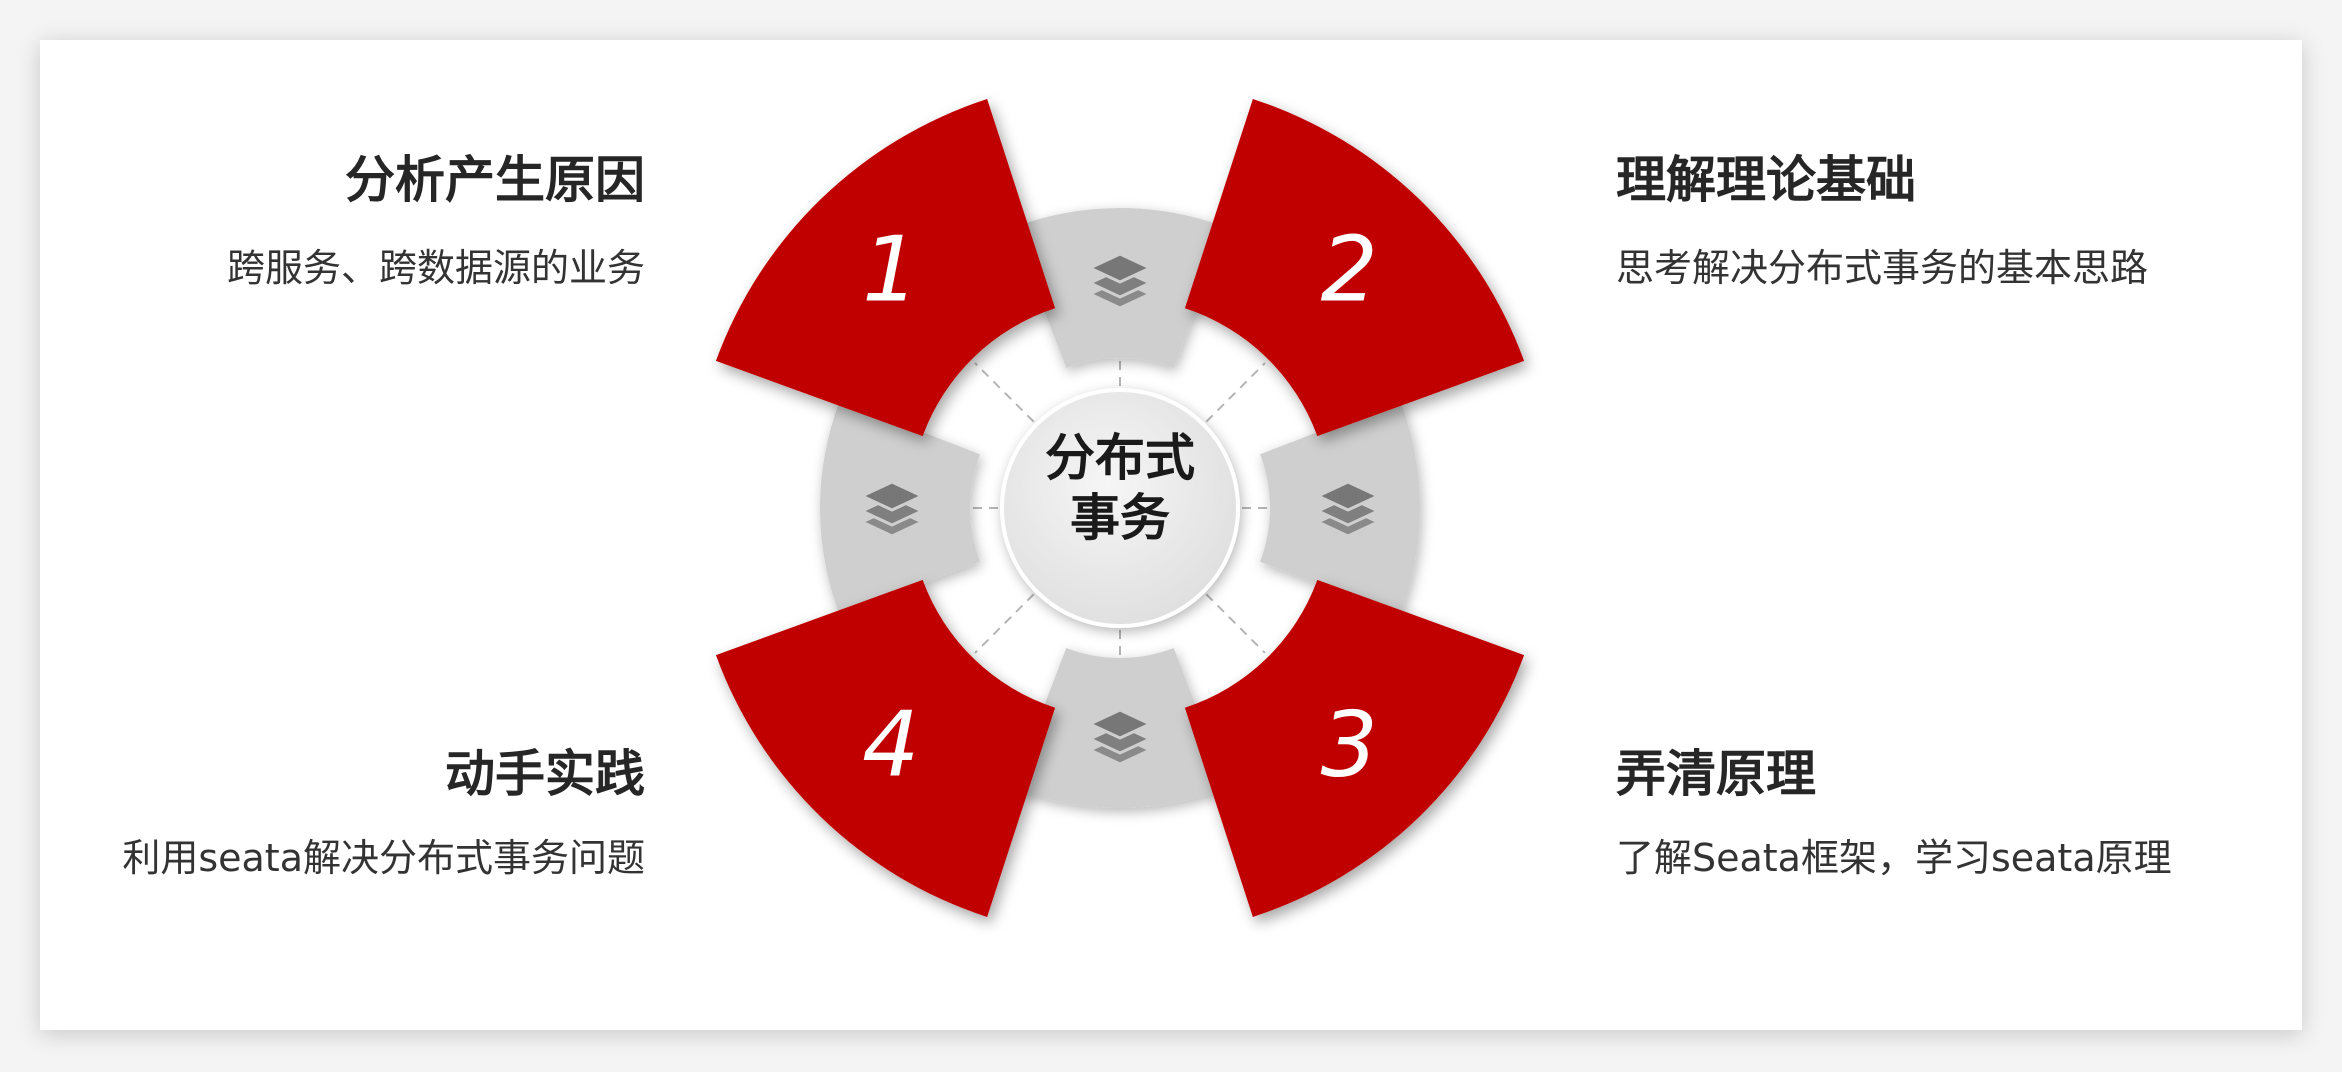 This screenshot has height=1072, width=2342. What do you see at coordinates (890, 270) in the screenshot?
I see `segment-number-1: 1` at bounding box center [890, 270].